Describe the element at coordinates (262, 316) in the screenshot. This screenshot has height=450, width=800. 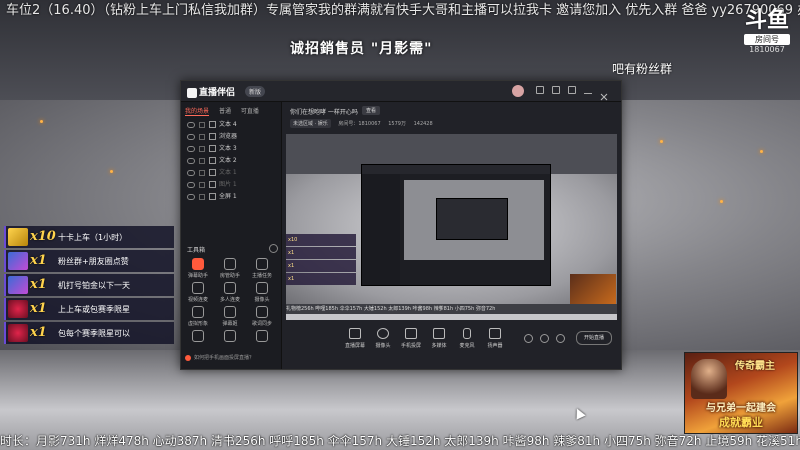
I see `tool-lyrics: 歌词同步` at that location.